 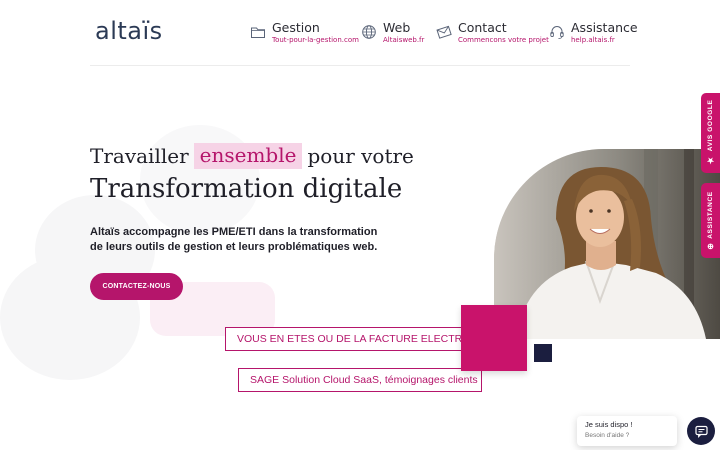 I want to click on contact-us-button: CONTACTEZ-NOUS, so click(x=136, y=286).